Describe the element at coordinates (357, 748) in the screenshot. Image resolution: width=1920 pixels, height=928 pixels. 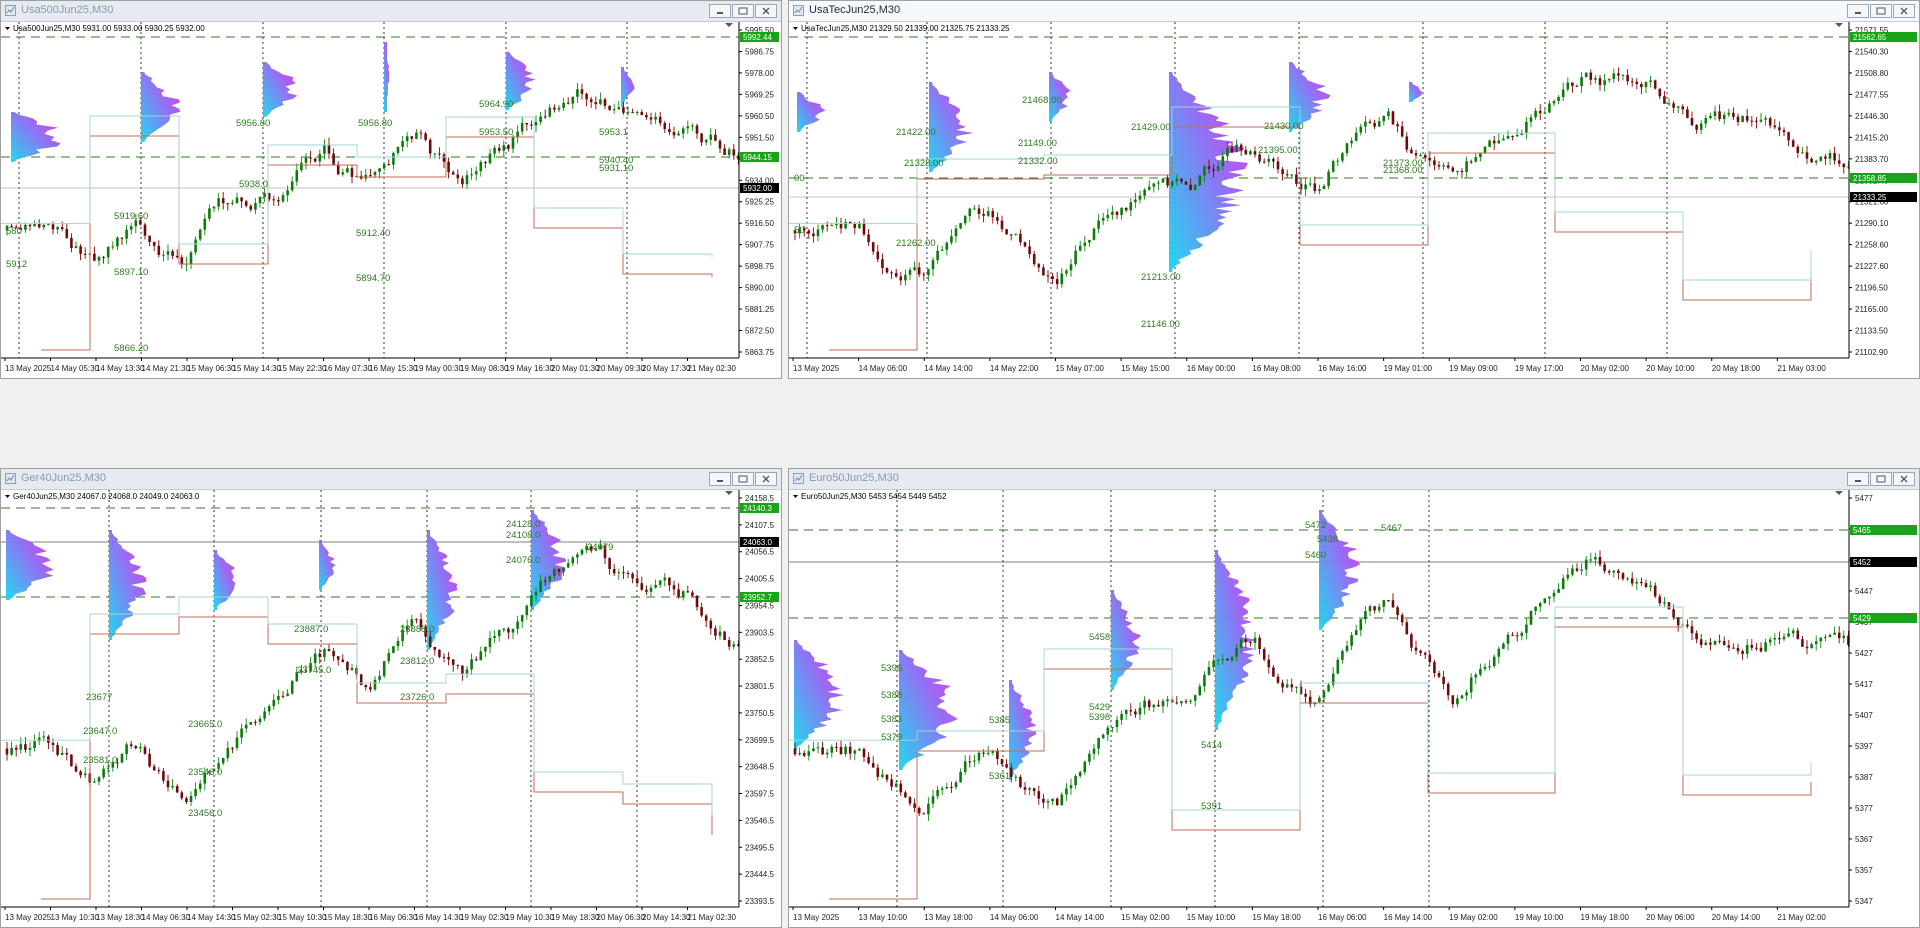
I see `level-steps` at that location.